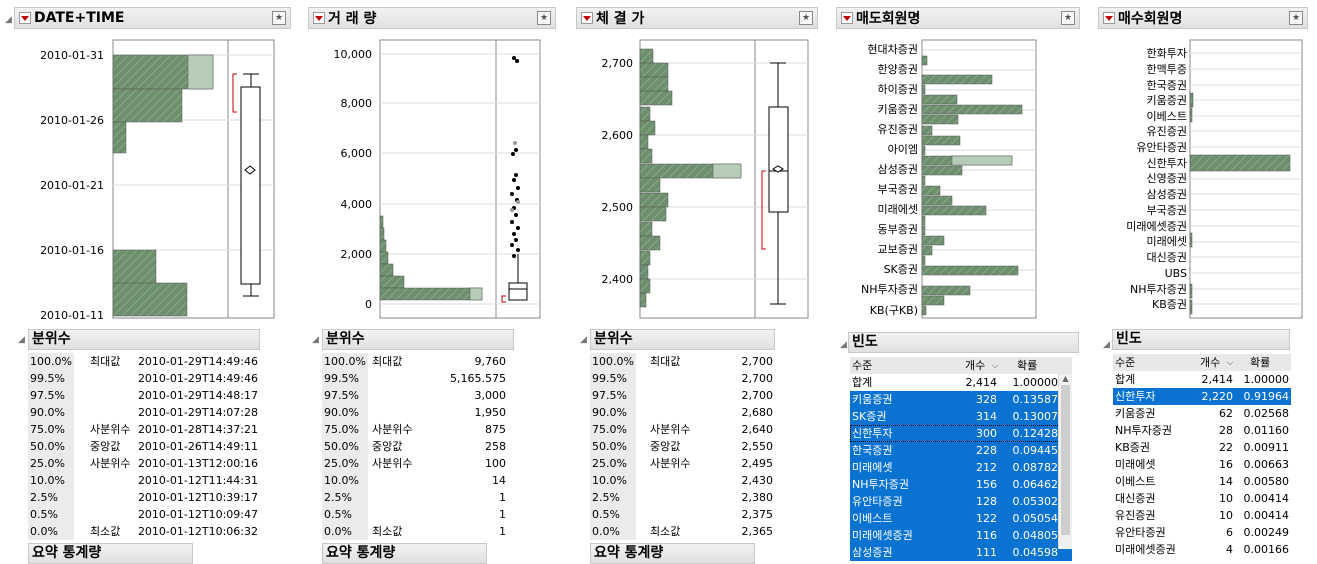 The width and height of the screenshot is (1317, 564). What do you see at coordinates (352, 19) in the screenshot?
I see `column-title: 거 래 량` at bounding box center [352, 19].